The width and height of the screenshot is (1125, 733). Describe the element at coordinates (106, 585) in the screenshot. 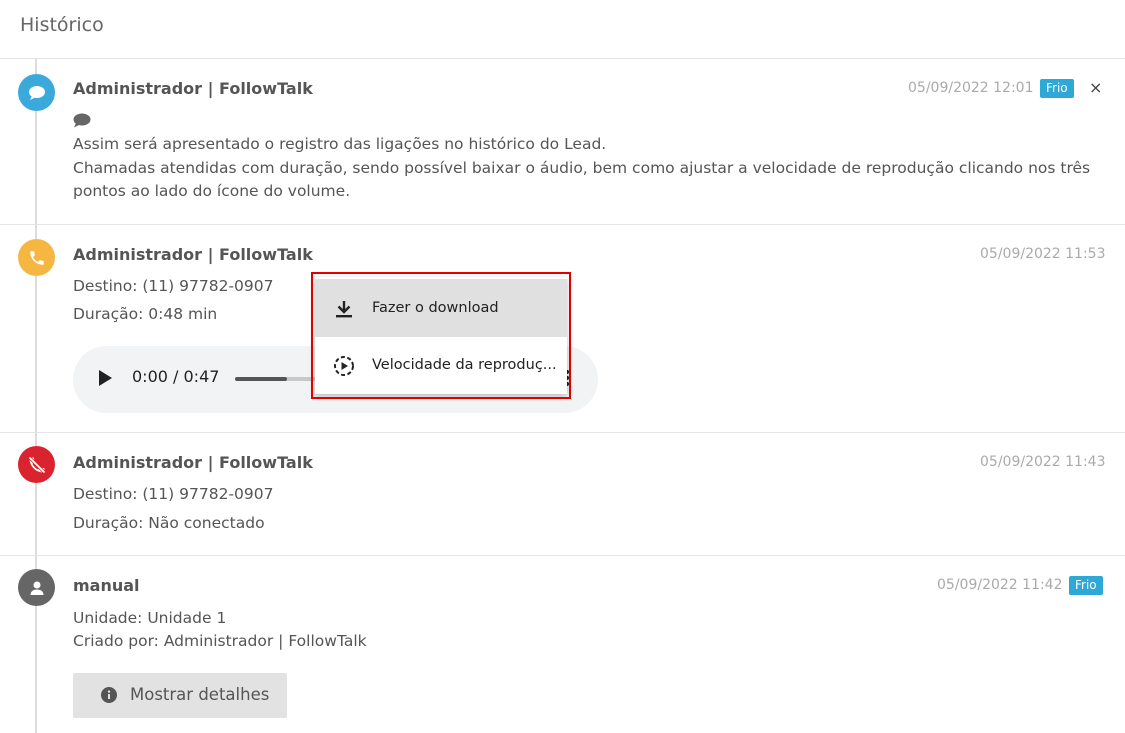

I see `entry-author: manual` at that location.